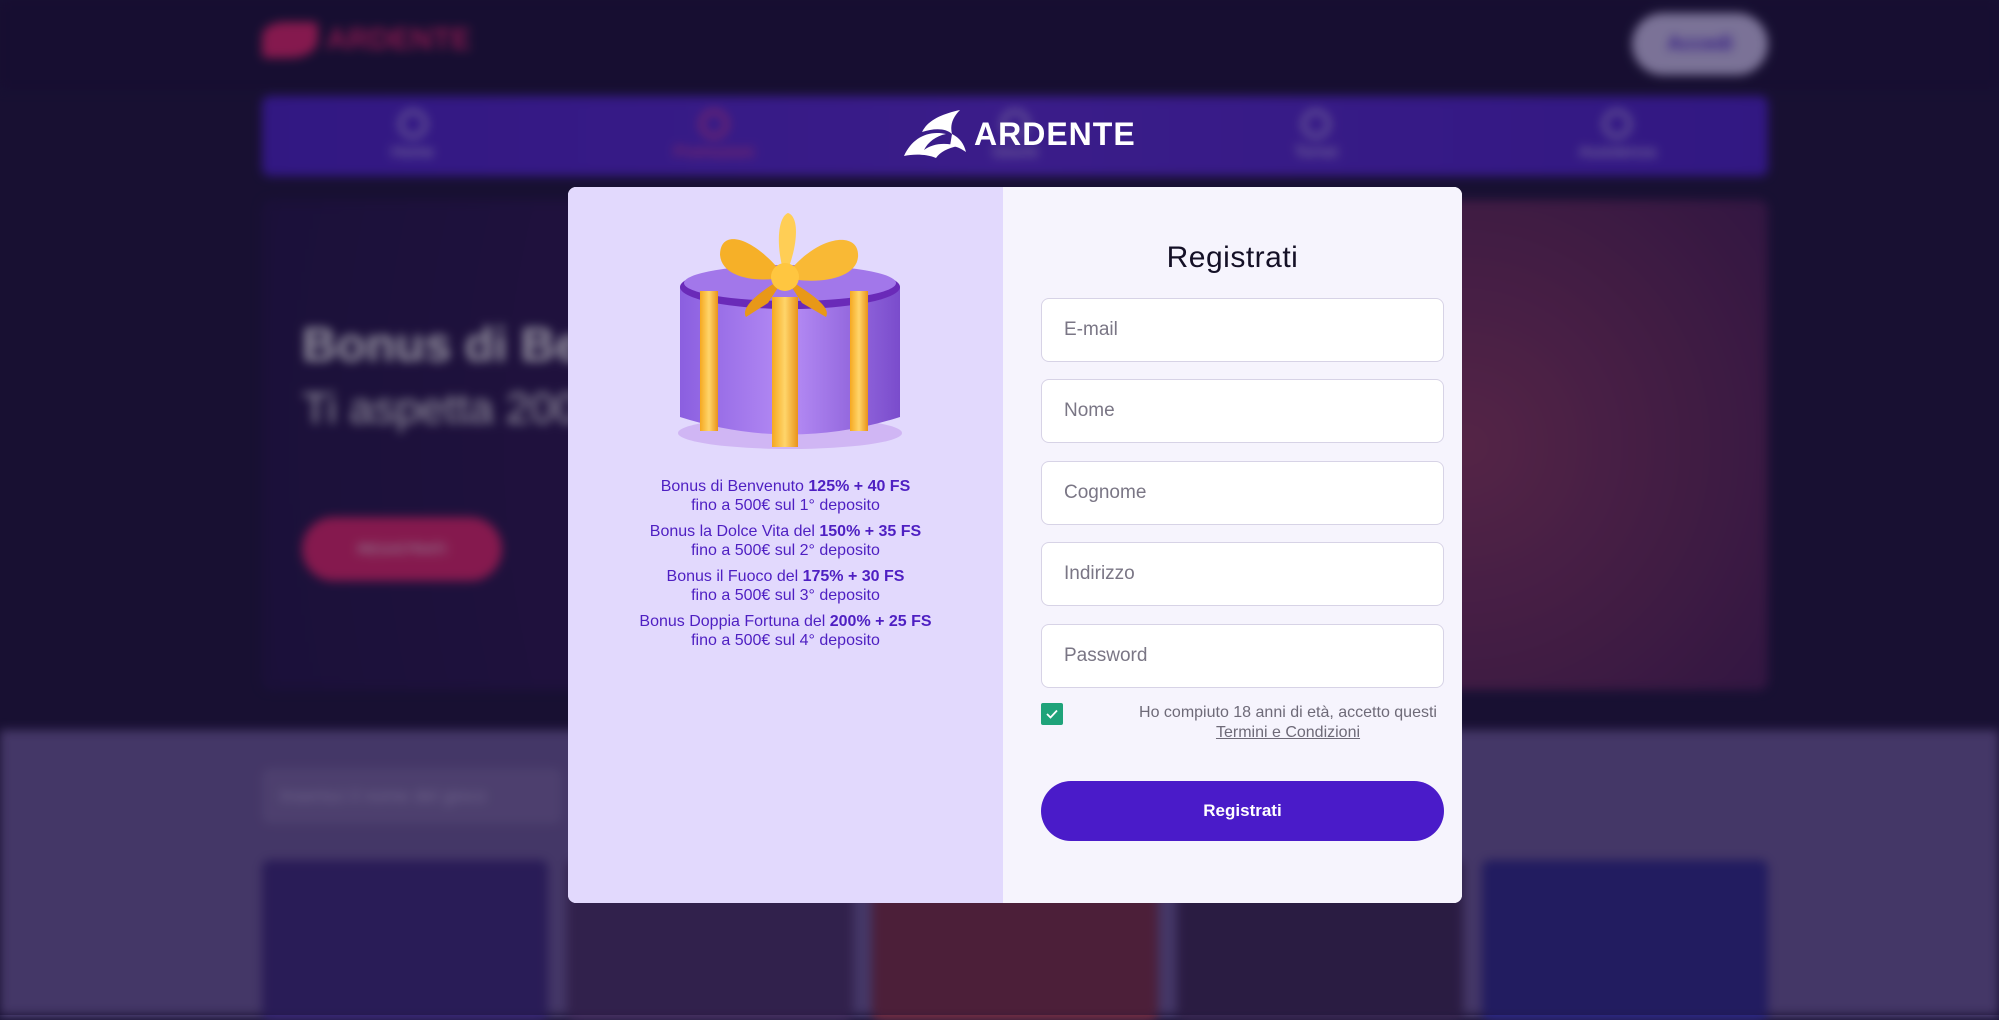 This screenshot has height=1020, width=1999. I want to click on email-field, so click(1242, 330).